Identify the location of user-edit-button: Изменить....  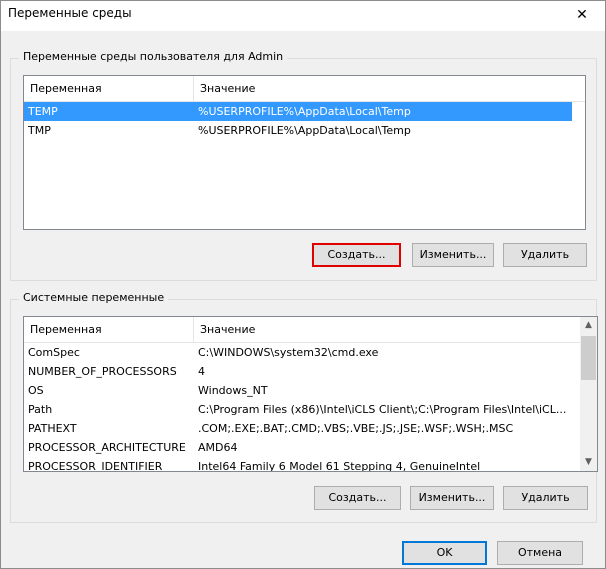
(453, 255).